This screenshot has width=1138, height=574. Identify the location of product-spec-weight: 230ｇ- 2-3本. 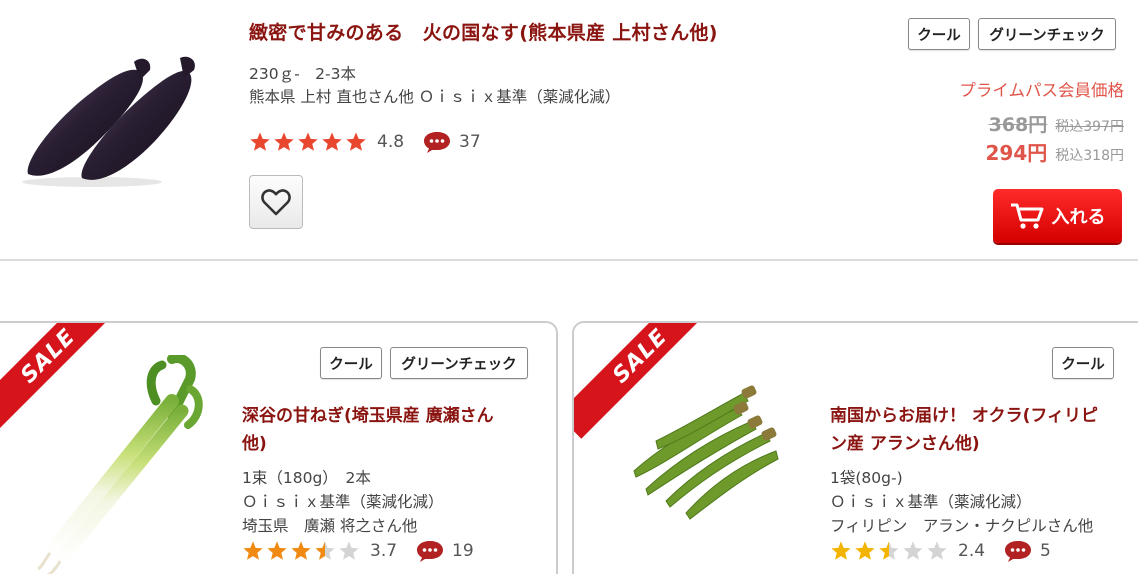
(302, 74).